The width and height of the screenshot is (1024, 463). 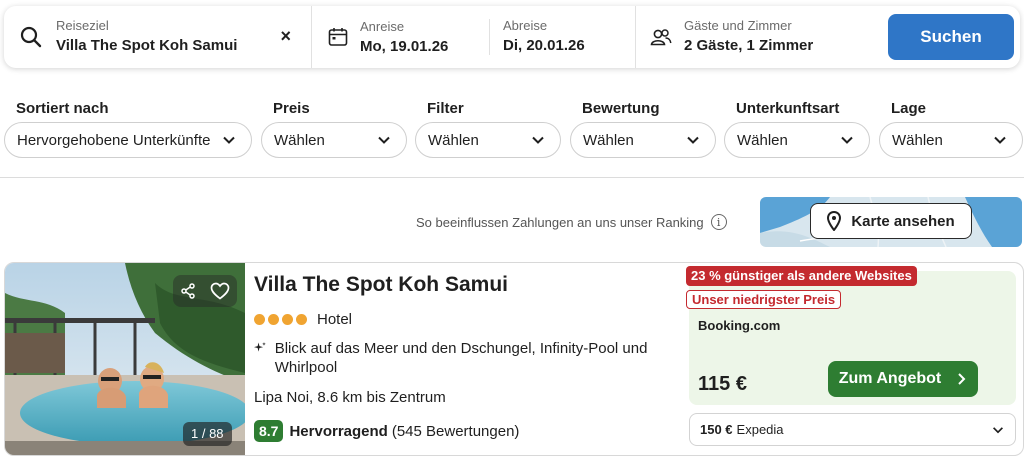 I want to click on photo-actions, so click(x=205, y=291).